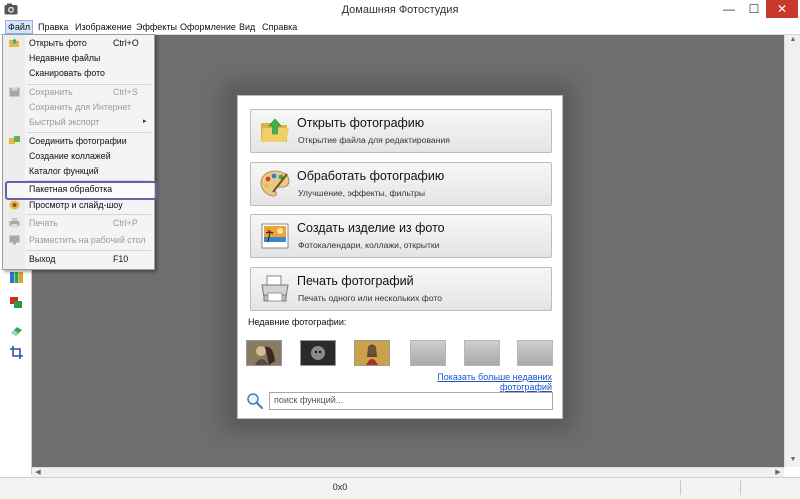  What do you see at coordinates (70, 156) in the screenshot?
I see `menu-item-label: Создание коллажей` at bounding box center [70, 156].